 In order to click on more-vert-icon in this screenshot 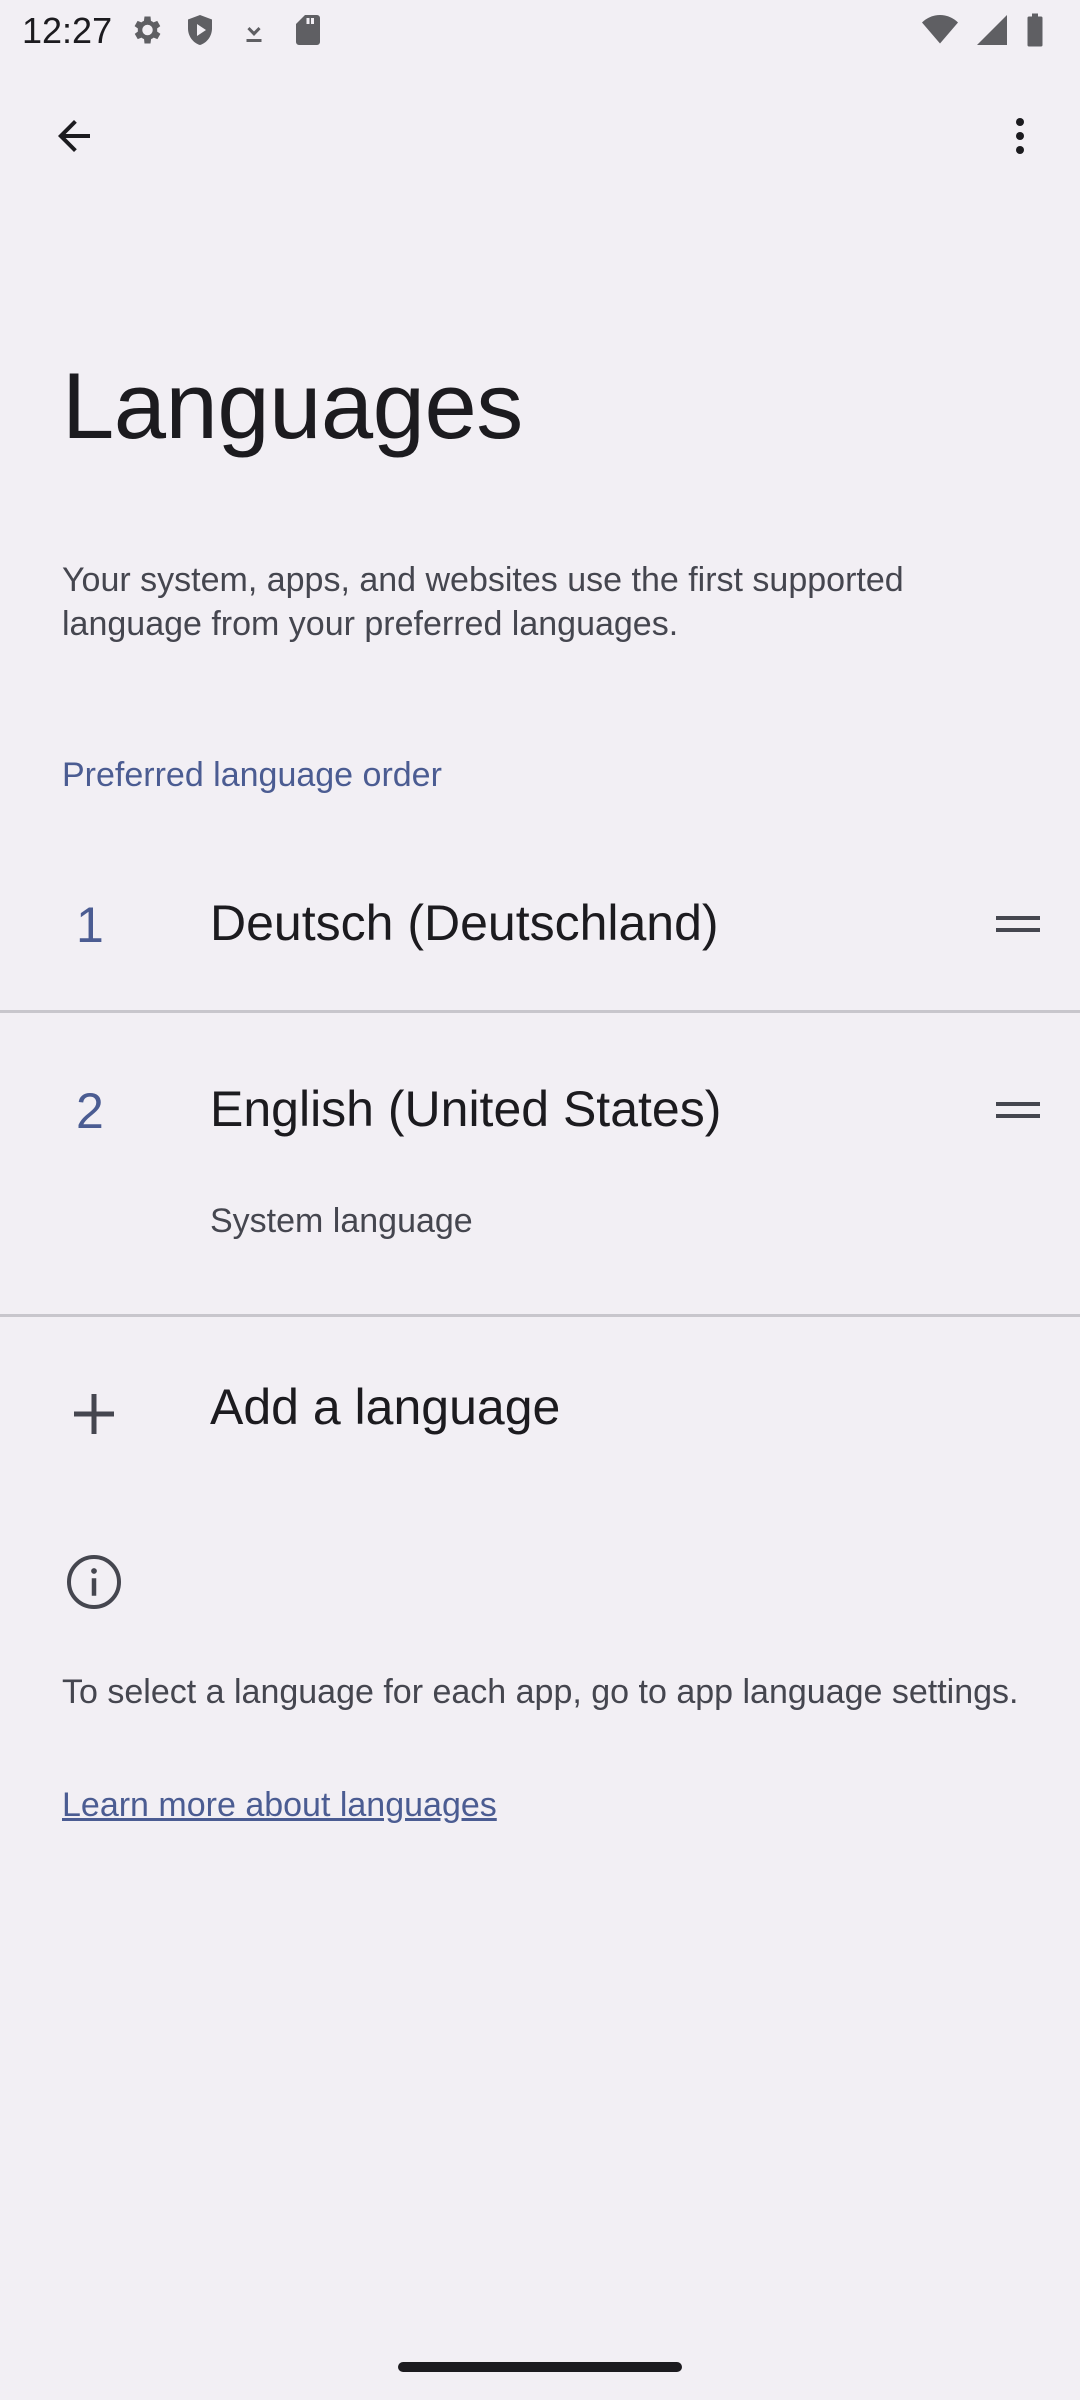, I will do `click(1020, 136)`.